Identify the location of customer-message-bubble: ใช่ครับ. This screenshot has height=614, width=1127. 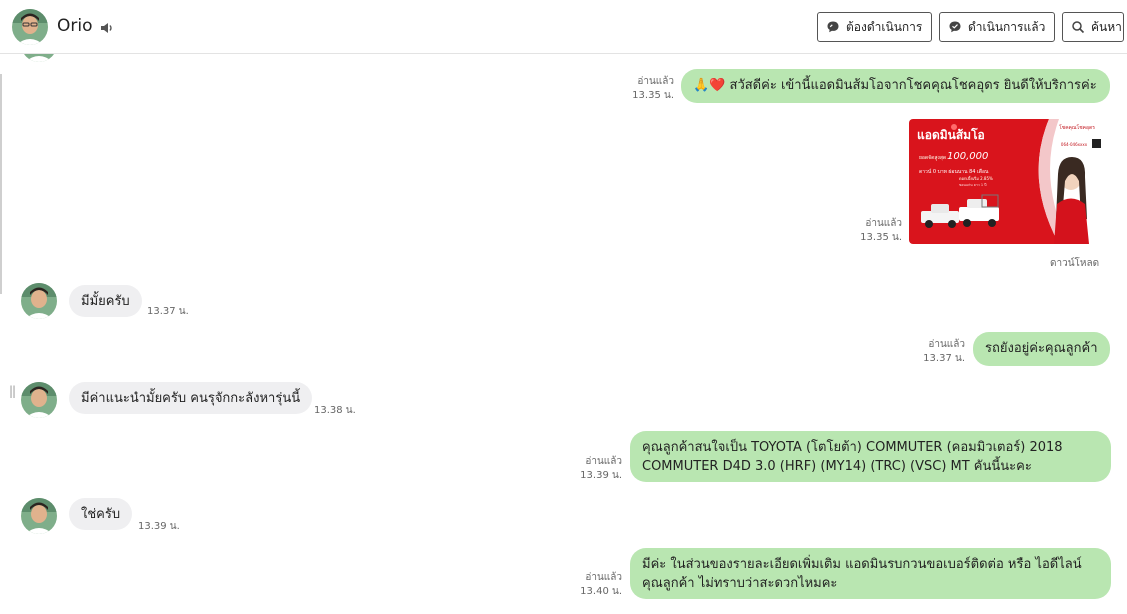
(101, 514).